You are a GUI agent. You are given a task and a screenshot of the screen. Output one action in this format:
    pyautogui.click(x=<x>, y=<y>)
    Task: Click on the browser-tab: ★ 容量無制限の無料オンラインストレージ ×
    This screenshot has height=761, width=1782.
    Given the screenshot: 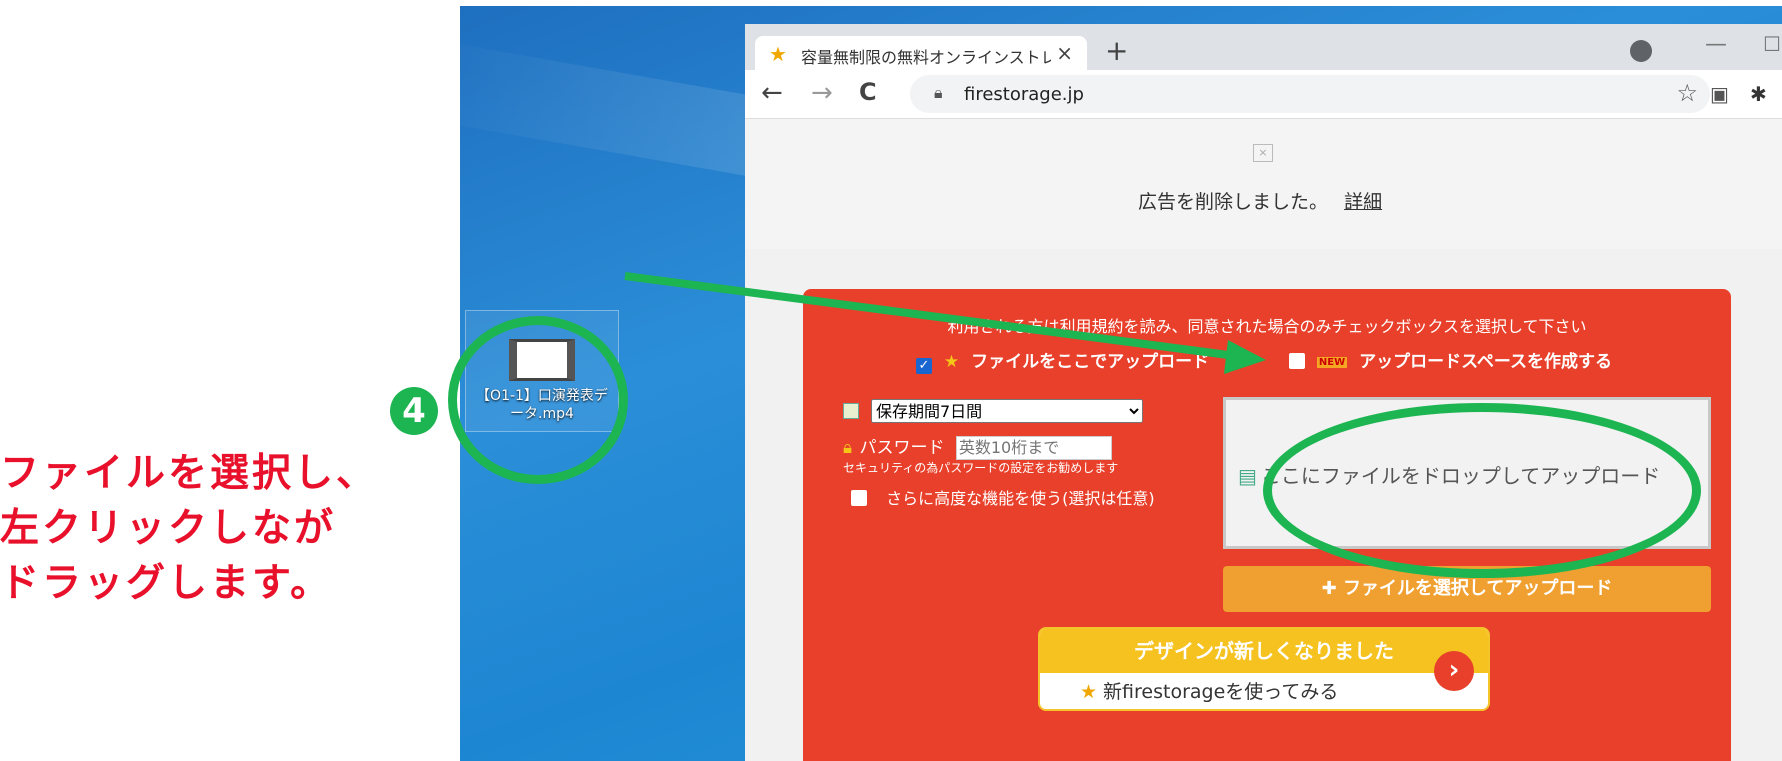 What is the action you would take?
    pyautogui.click(x=921, y=53)
    